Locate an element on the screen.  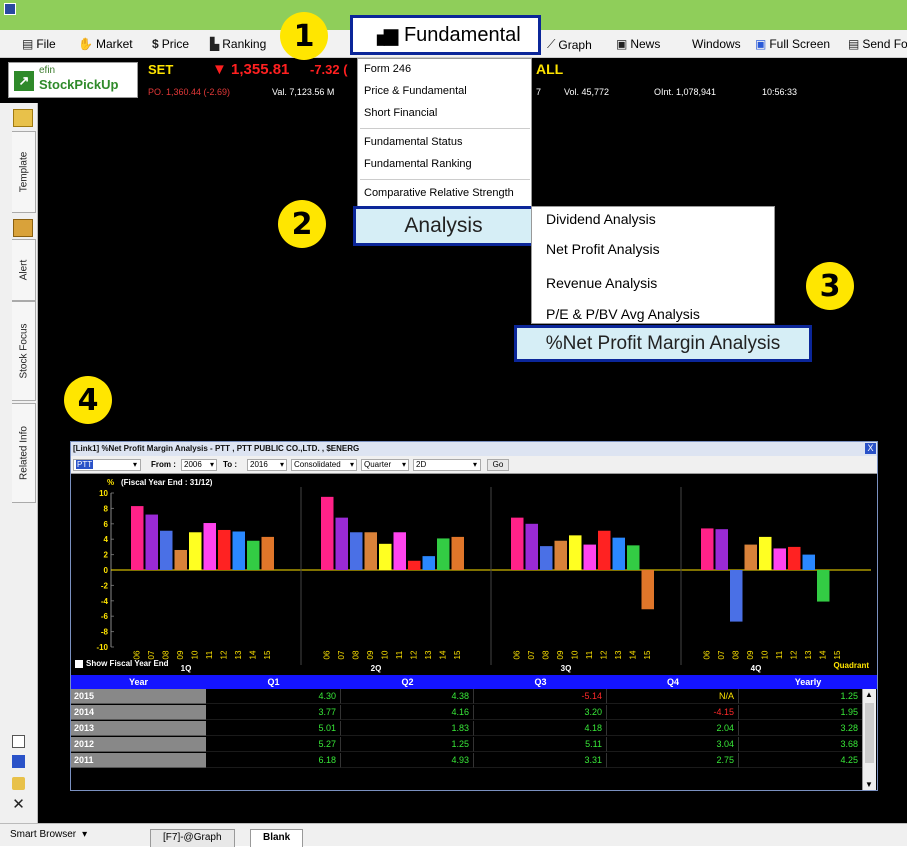
table-cell-q2: 1.25 is located at coordinates (407, 744).